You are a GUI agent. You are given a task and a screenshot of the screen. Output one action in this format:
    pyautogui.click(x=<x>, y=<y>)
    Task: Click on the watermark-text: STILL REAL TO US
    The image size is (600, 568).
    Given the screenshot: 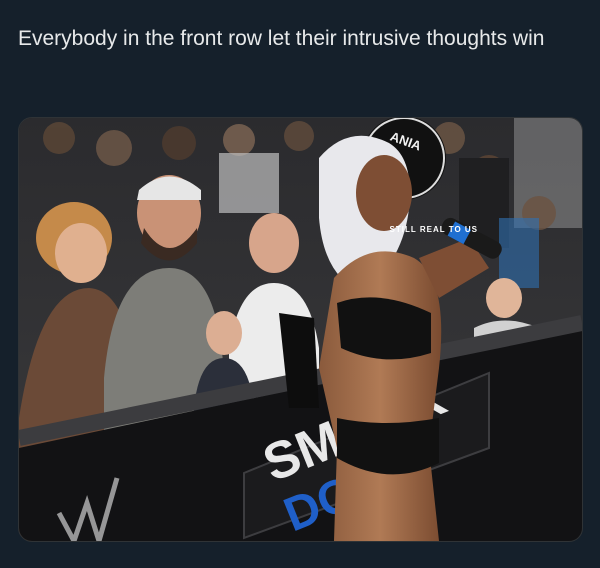 What is the action you would take?
    pyautogui.click(x=433, y=229)
    